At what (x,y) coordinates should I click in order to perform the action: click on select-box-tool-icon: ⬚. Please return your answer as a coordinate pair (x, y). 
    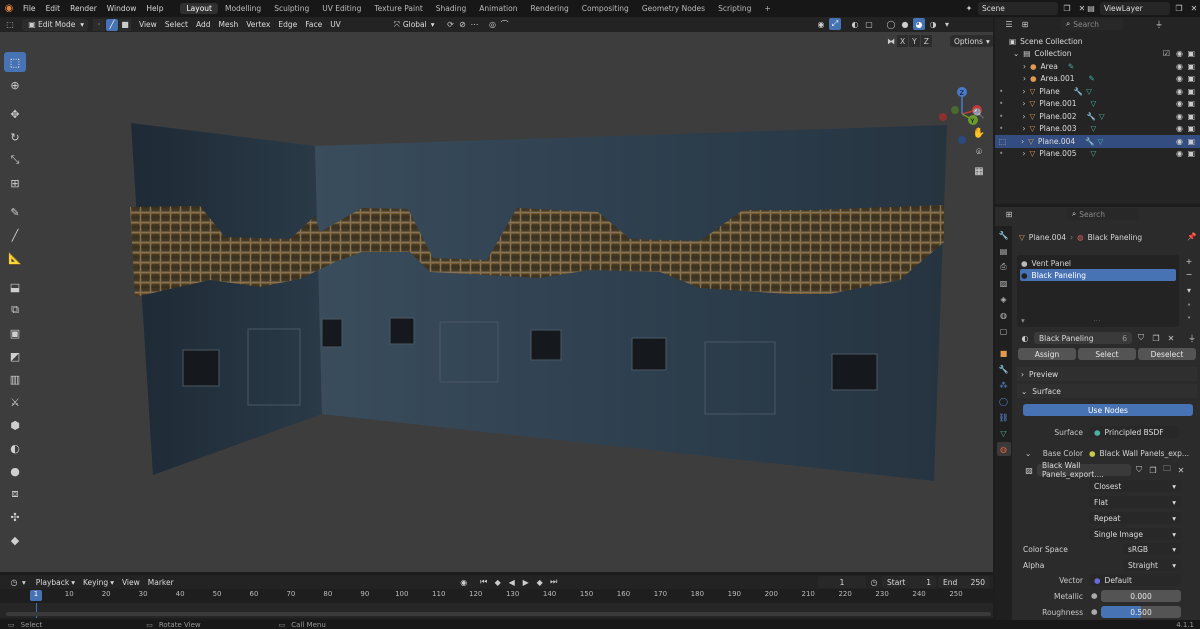
    Looking at the image, I should click on (15, 62).